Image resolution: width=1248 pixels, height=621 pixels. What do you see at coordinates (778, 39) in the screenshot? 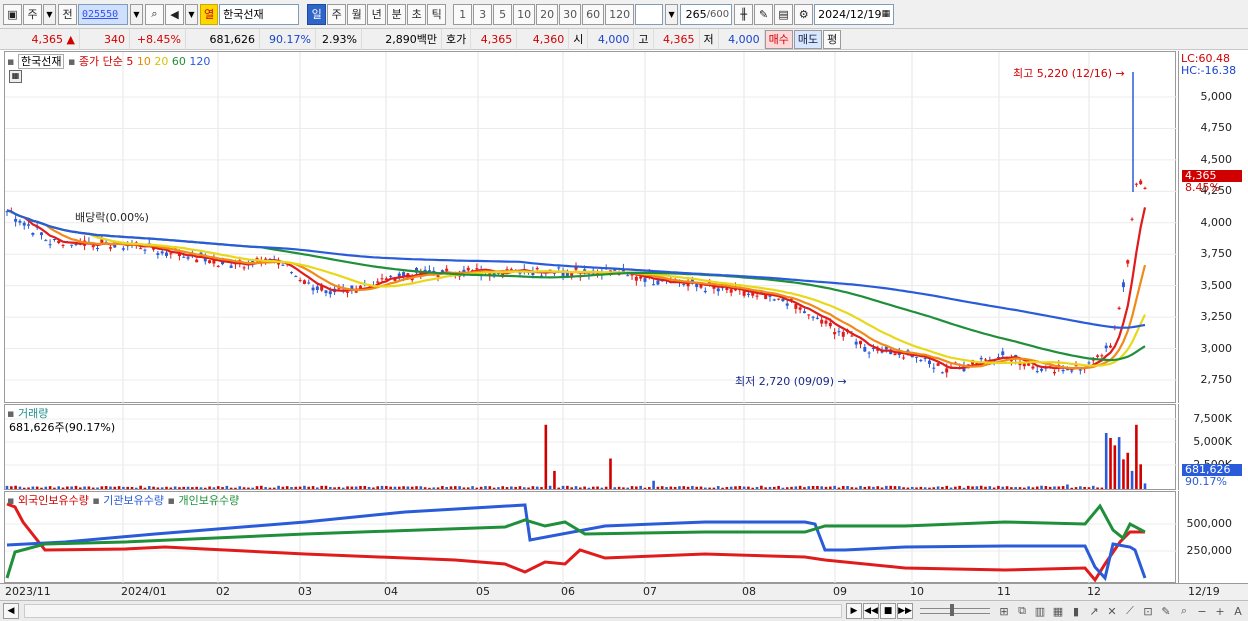
I see `buy-button: 매수` at bounding box center [778, 39].